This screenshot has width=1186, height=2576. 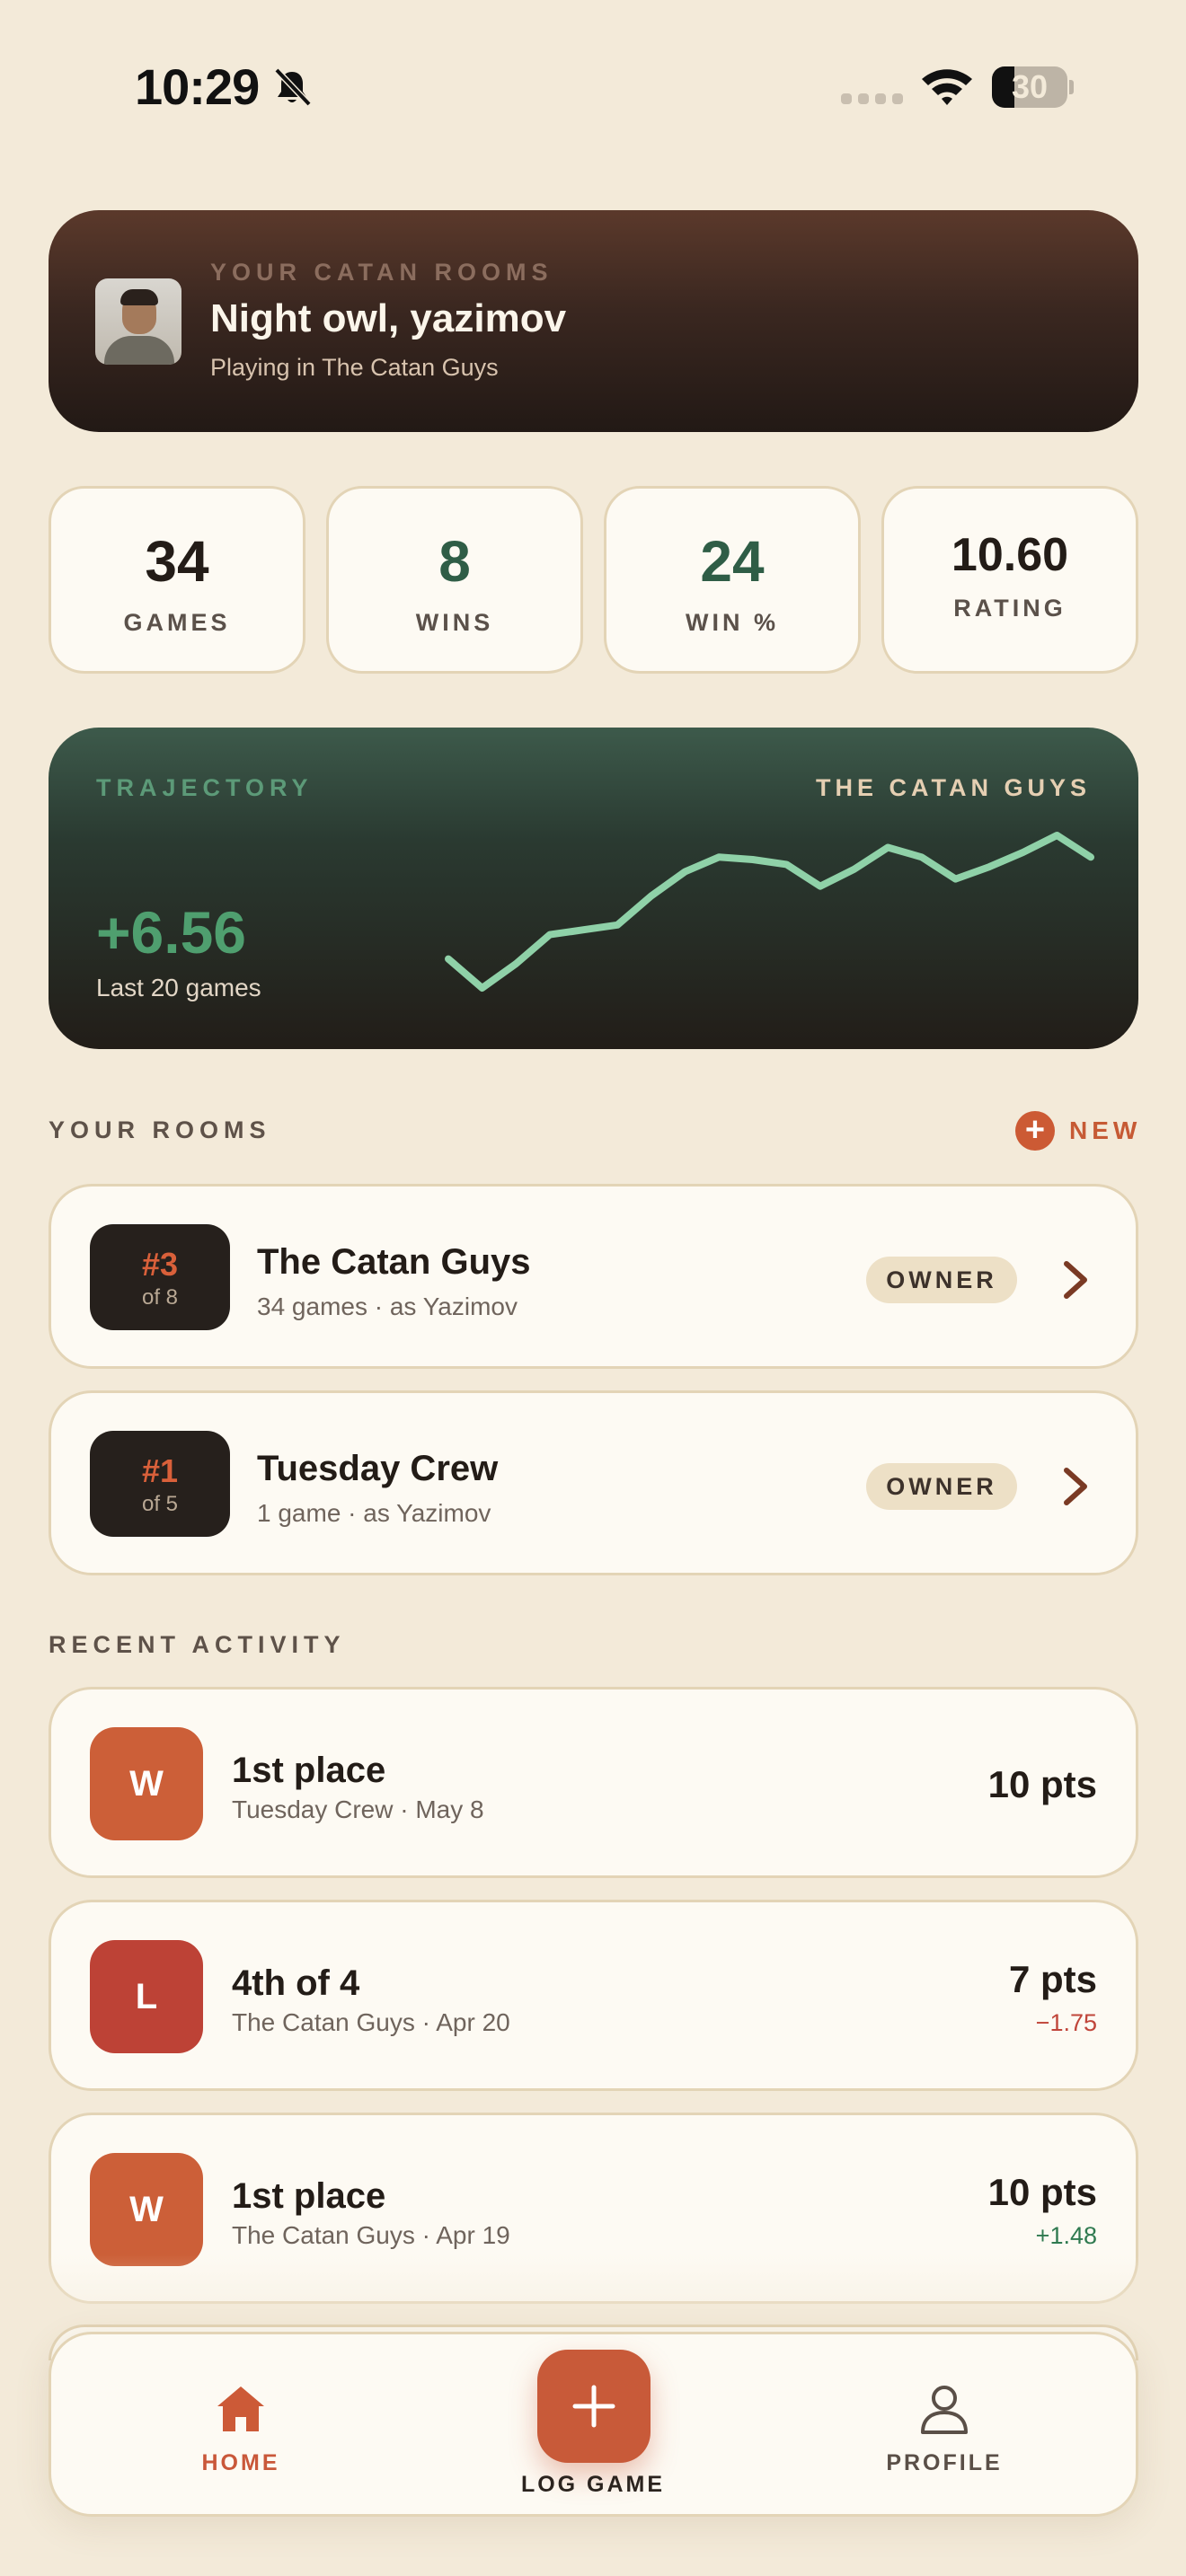 I want to click on plus-icon: +, so click(x=1035, y=1131).